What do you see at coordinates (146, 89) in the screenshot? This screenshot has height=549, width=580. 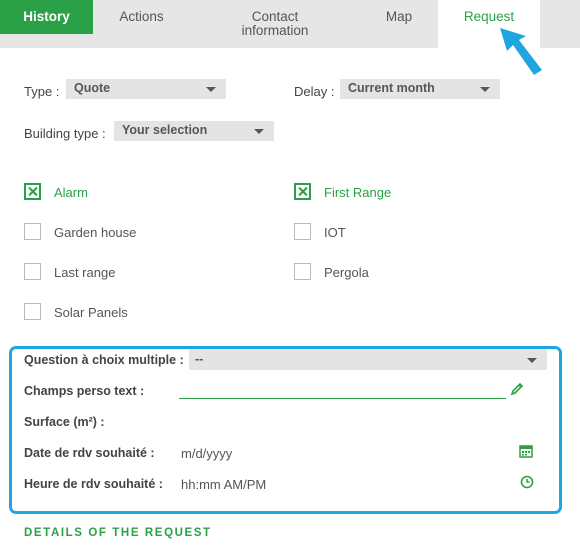 I see `type-select: Quote` at bounding box center [146, 89].